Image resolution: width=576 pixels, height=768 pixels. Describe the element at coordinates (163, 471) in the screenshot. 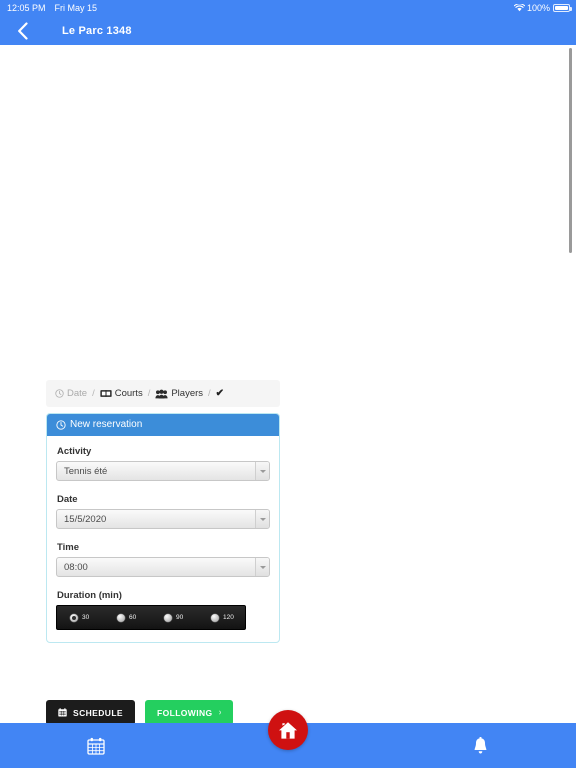

I see `activity-select: Tennis été` at that location.